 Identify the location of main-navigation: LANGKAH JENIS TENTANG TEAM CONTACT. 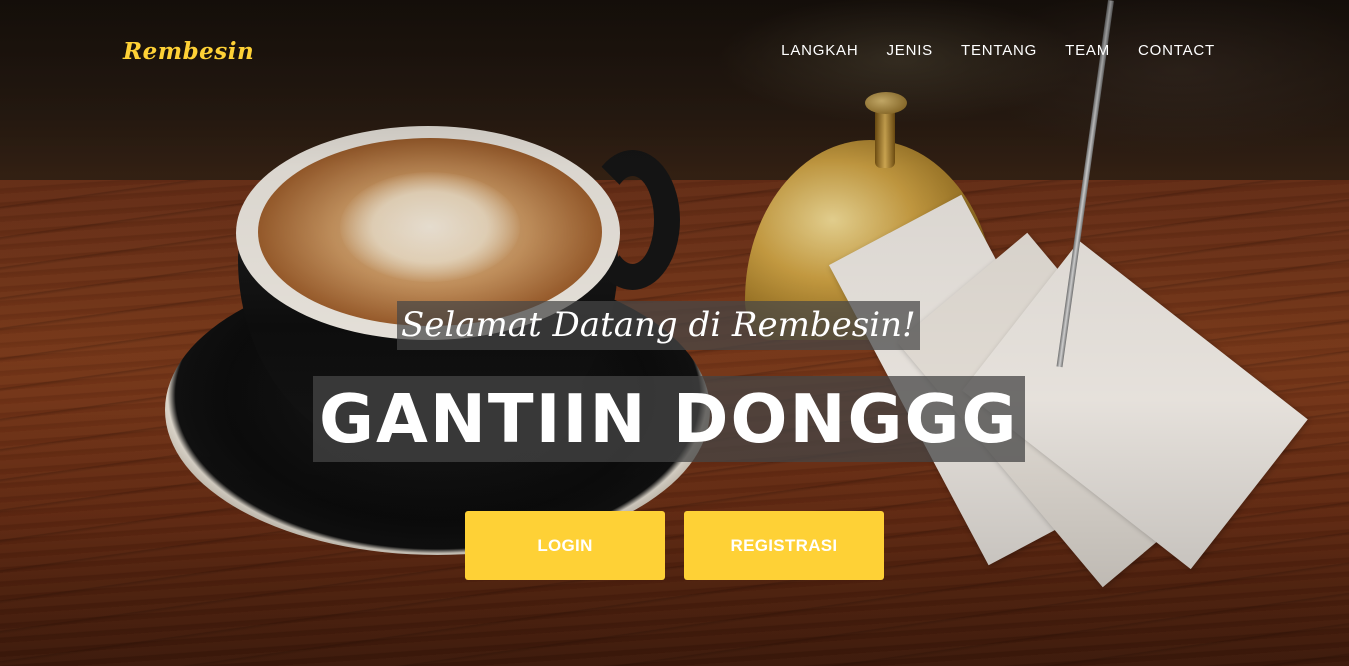
(998, 51).